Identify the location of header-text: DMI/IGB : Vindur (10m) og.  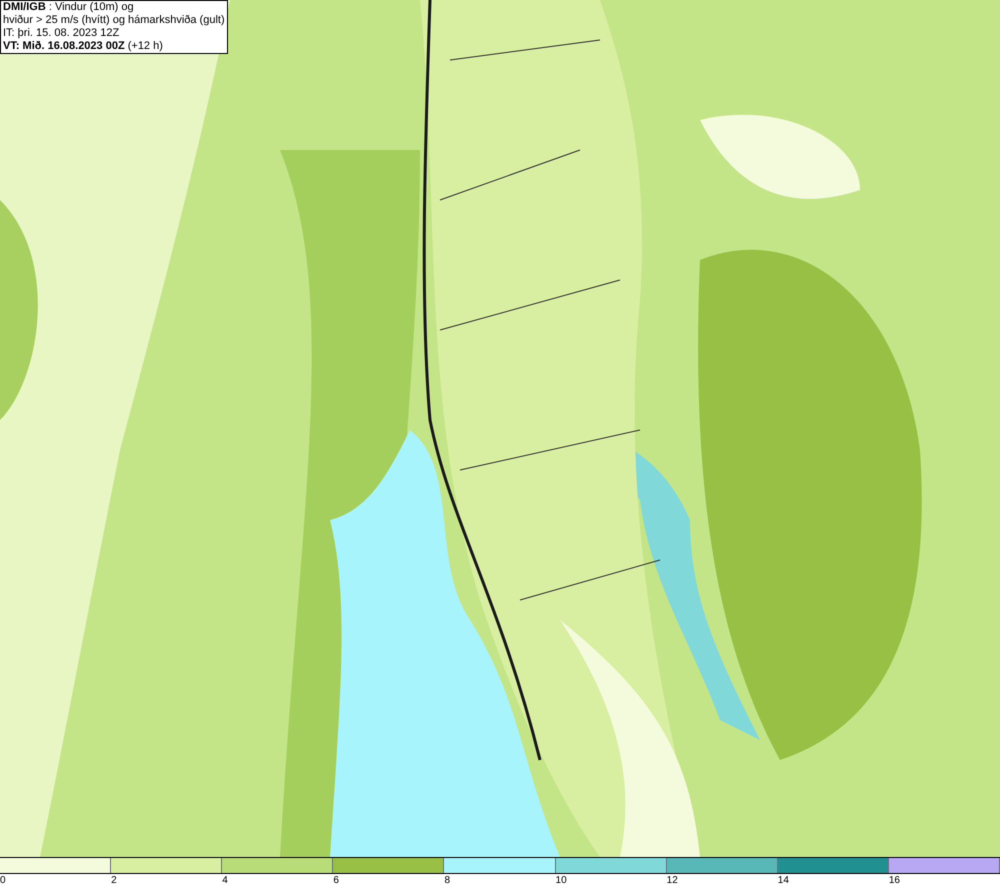
(69, 7).